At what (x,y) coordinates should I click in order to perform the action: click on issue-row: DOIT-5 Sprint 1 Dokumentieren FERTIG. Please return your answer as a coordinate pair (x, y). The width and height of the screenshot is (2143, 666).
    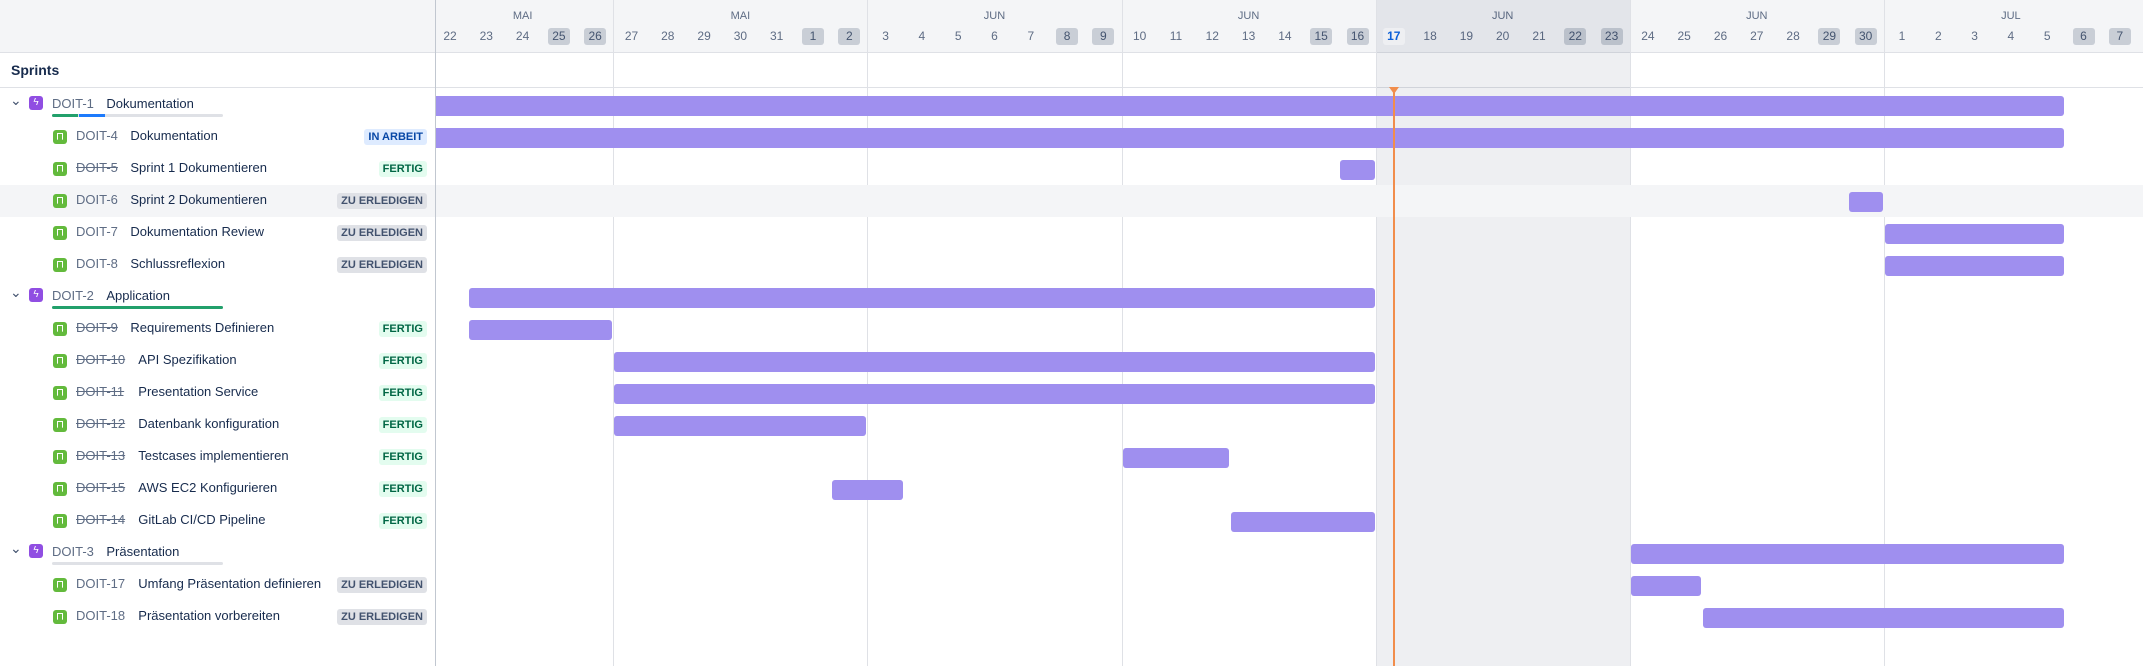
    Looking at the image, I should click on (217, 169).